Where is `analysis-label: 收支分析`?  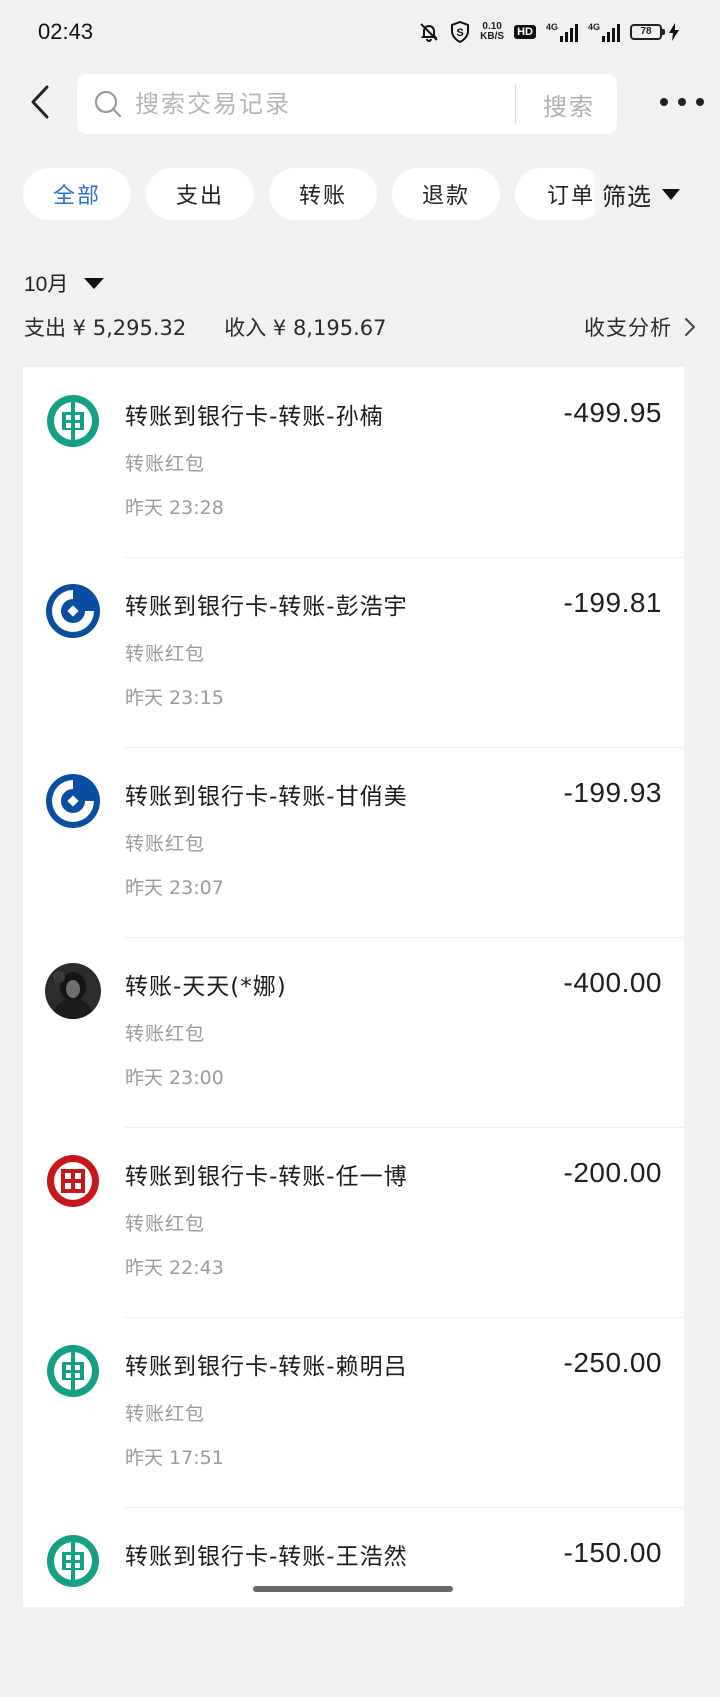 analysis-label: 收支分析 is located at coordinates (628, 328).